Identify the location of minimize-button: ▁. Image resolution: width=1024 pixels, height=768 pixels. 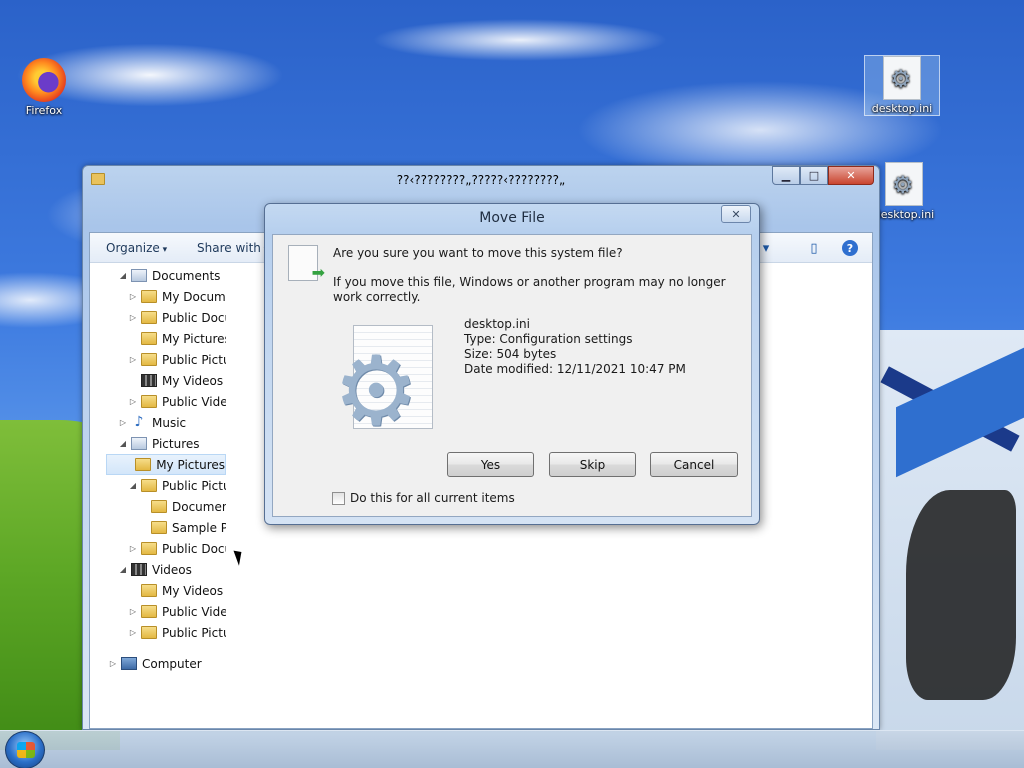
(786, 175).